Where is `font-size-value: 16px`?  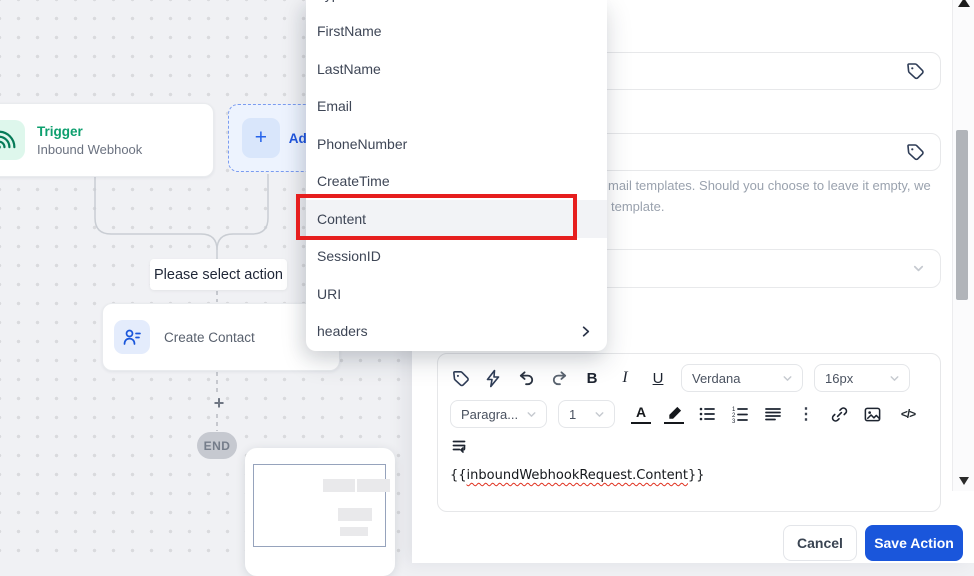
font-size-value: 16px is located at coordinates (839, 378).